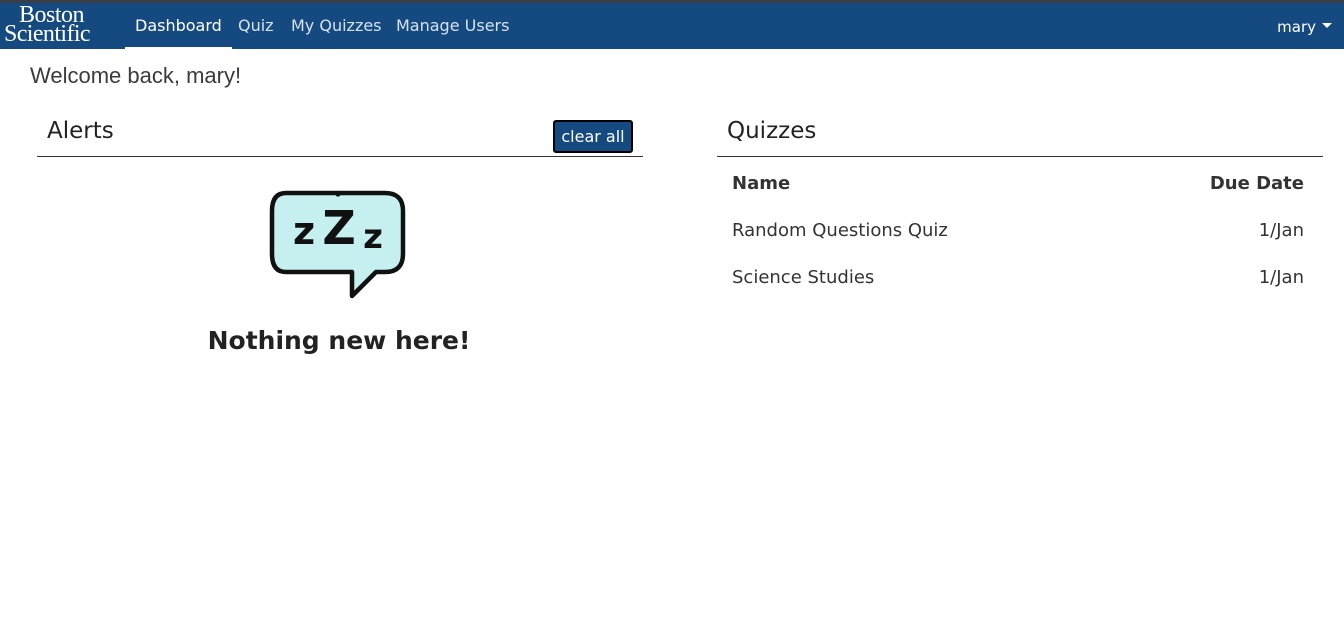 This screenshot has width=1344, height=626. Describe the element at coordinates (1256, 183) in the screenshot. I see `column-header-due-date: Due Date` at that location.